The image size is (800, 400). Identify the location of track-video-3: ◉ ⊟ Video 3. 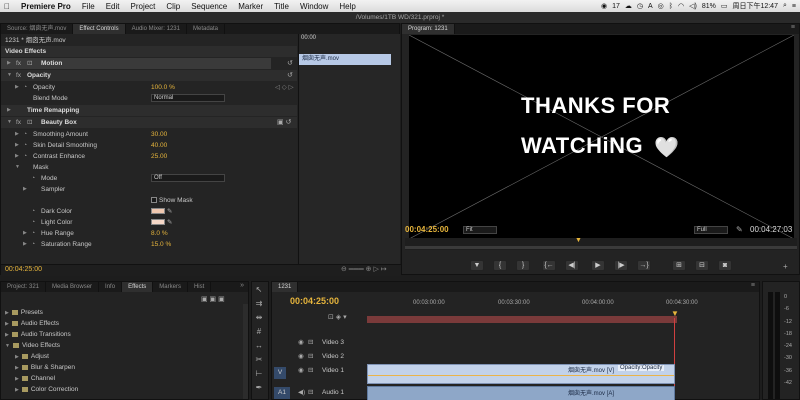
(319, 342).